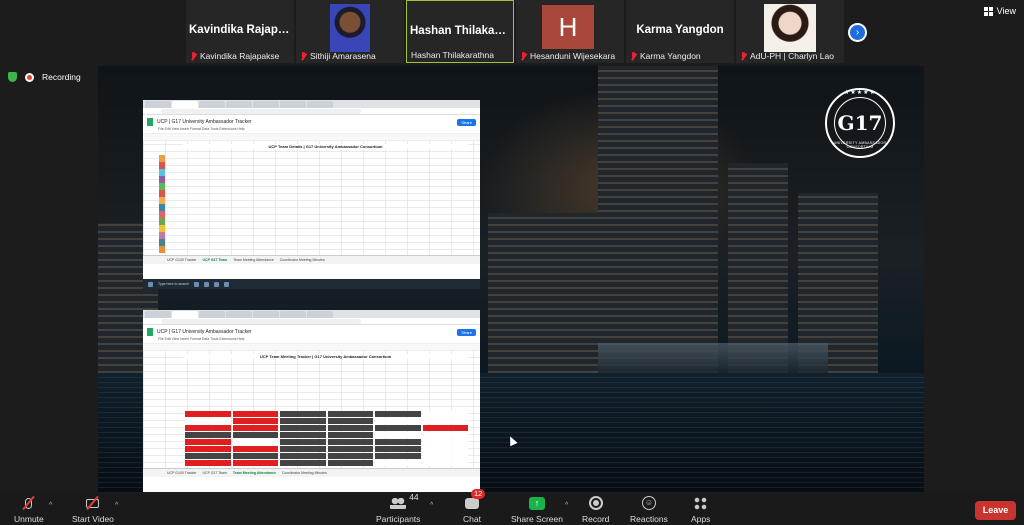 Image resolution: width=1024 pixels, height=525 pixels. I want to click on participants-button: 44 Participants, so click(398, 508).